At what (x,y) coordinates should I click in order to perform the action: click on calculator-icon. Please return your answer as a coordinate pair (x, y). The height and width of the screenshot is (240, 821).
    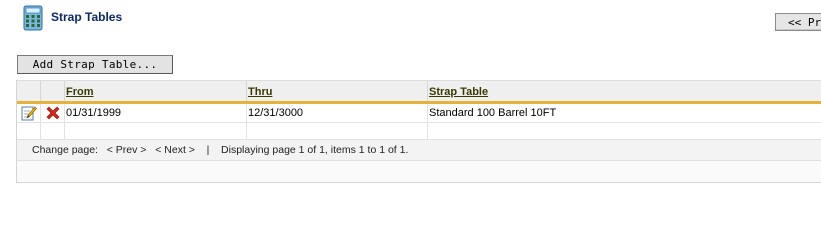
    Looking at the image, I should click on (33, 18).